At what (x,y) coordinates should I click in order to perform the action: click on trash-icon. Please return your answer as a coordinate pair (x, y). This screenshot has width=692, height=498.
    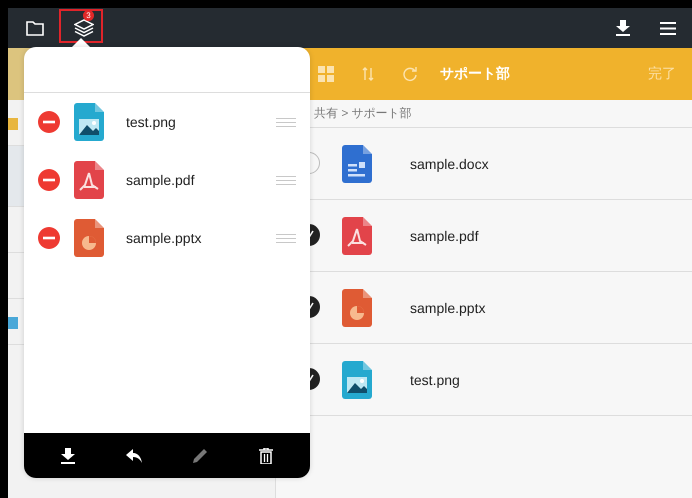
    Looking at the image, I should click on (265, 456).